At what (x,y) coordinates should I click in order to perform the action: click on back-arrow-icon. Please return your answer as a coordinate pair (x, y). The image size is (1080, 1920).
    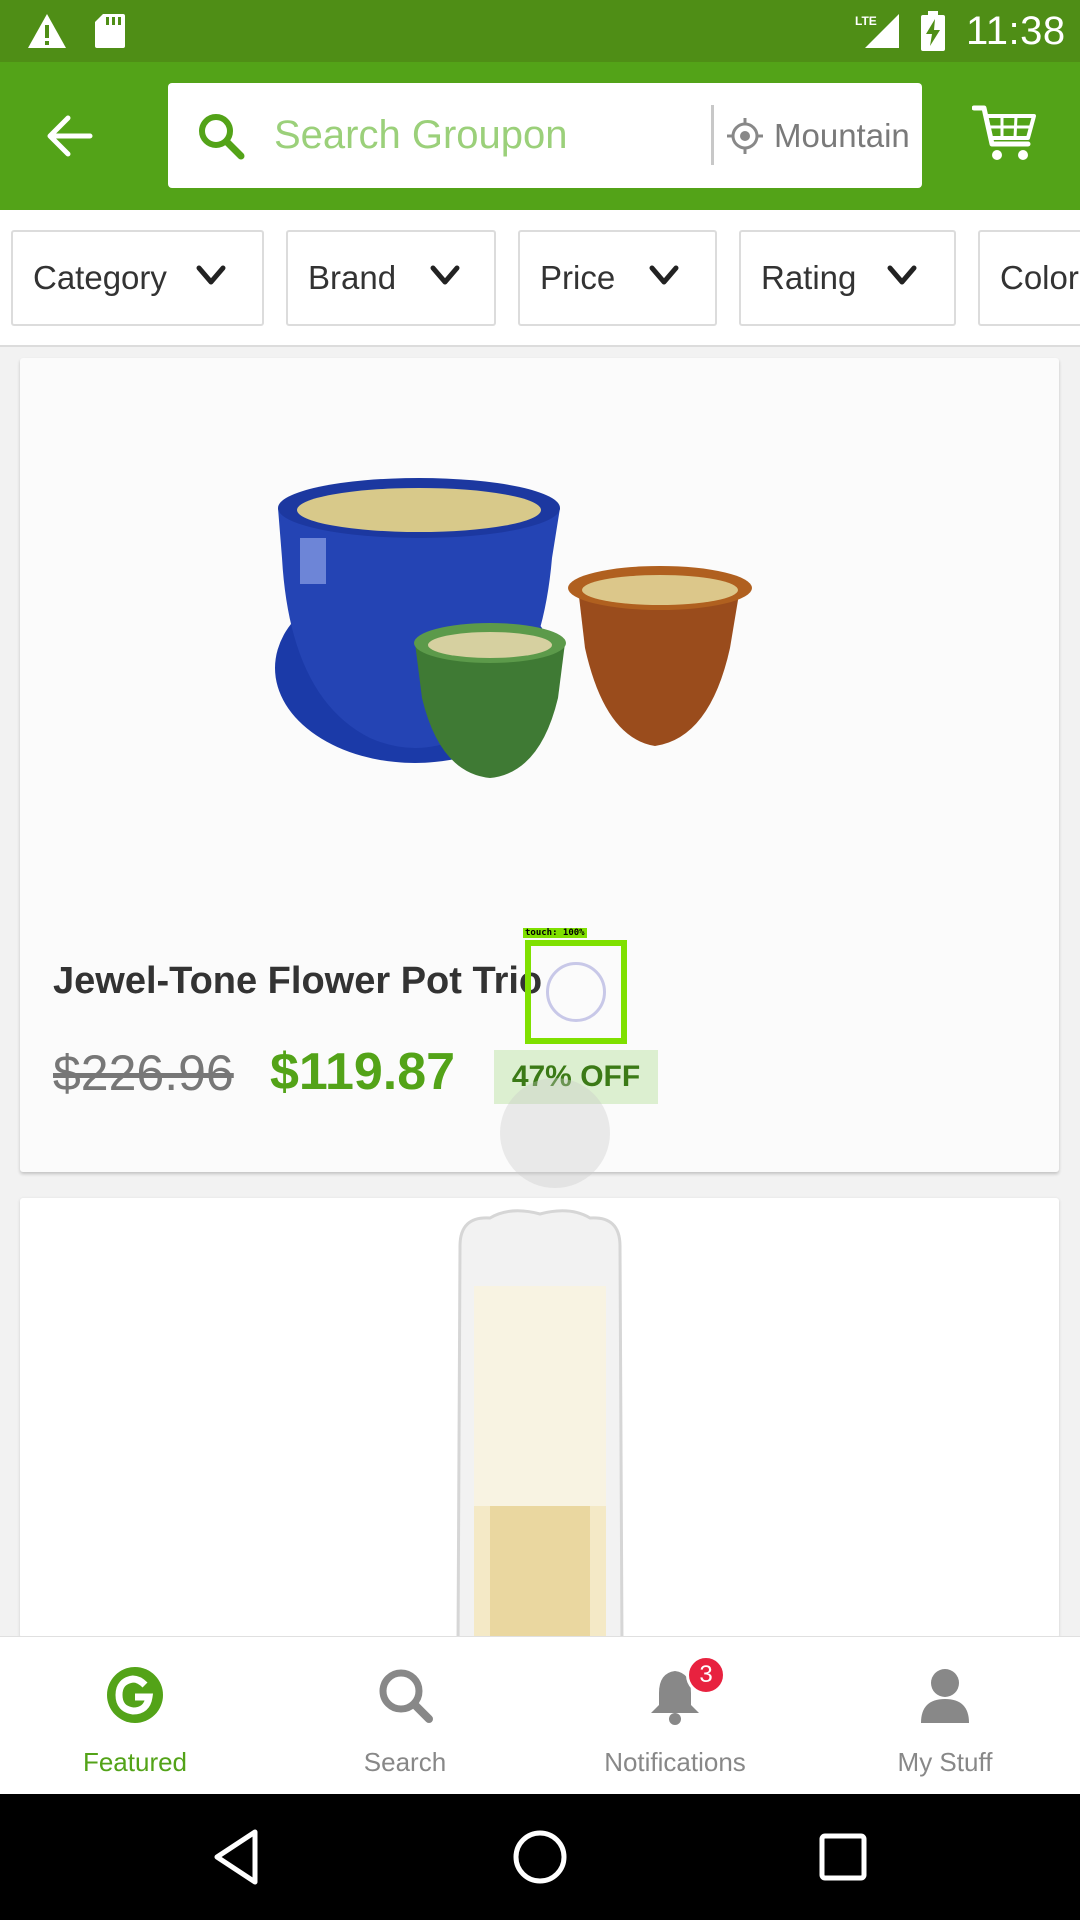
    Looking at the image, I should click on (70, 136).